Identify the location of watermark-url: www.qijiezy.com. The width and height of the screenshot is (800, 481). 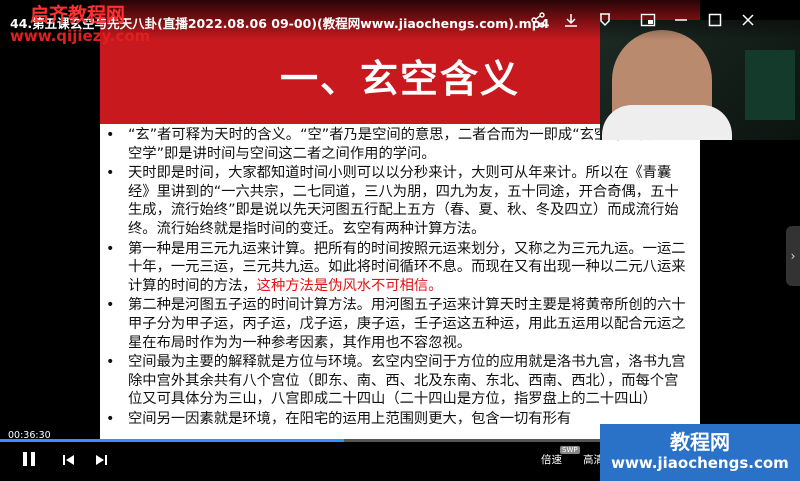
(80, 36).